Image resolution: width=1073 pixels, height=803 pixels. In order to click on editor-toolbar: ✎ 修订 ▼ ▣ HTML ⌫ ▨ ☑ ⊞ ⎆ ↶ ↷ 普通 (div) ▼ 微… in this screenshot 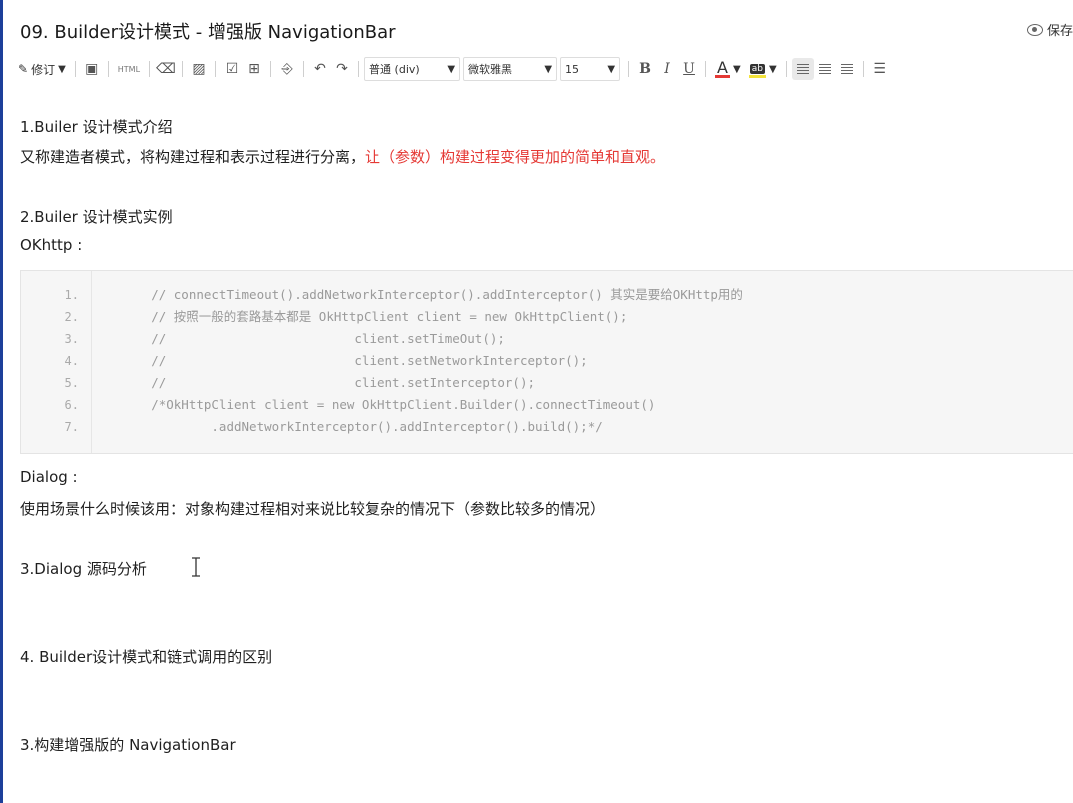, I will do `click(452, 69)`.